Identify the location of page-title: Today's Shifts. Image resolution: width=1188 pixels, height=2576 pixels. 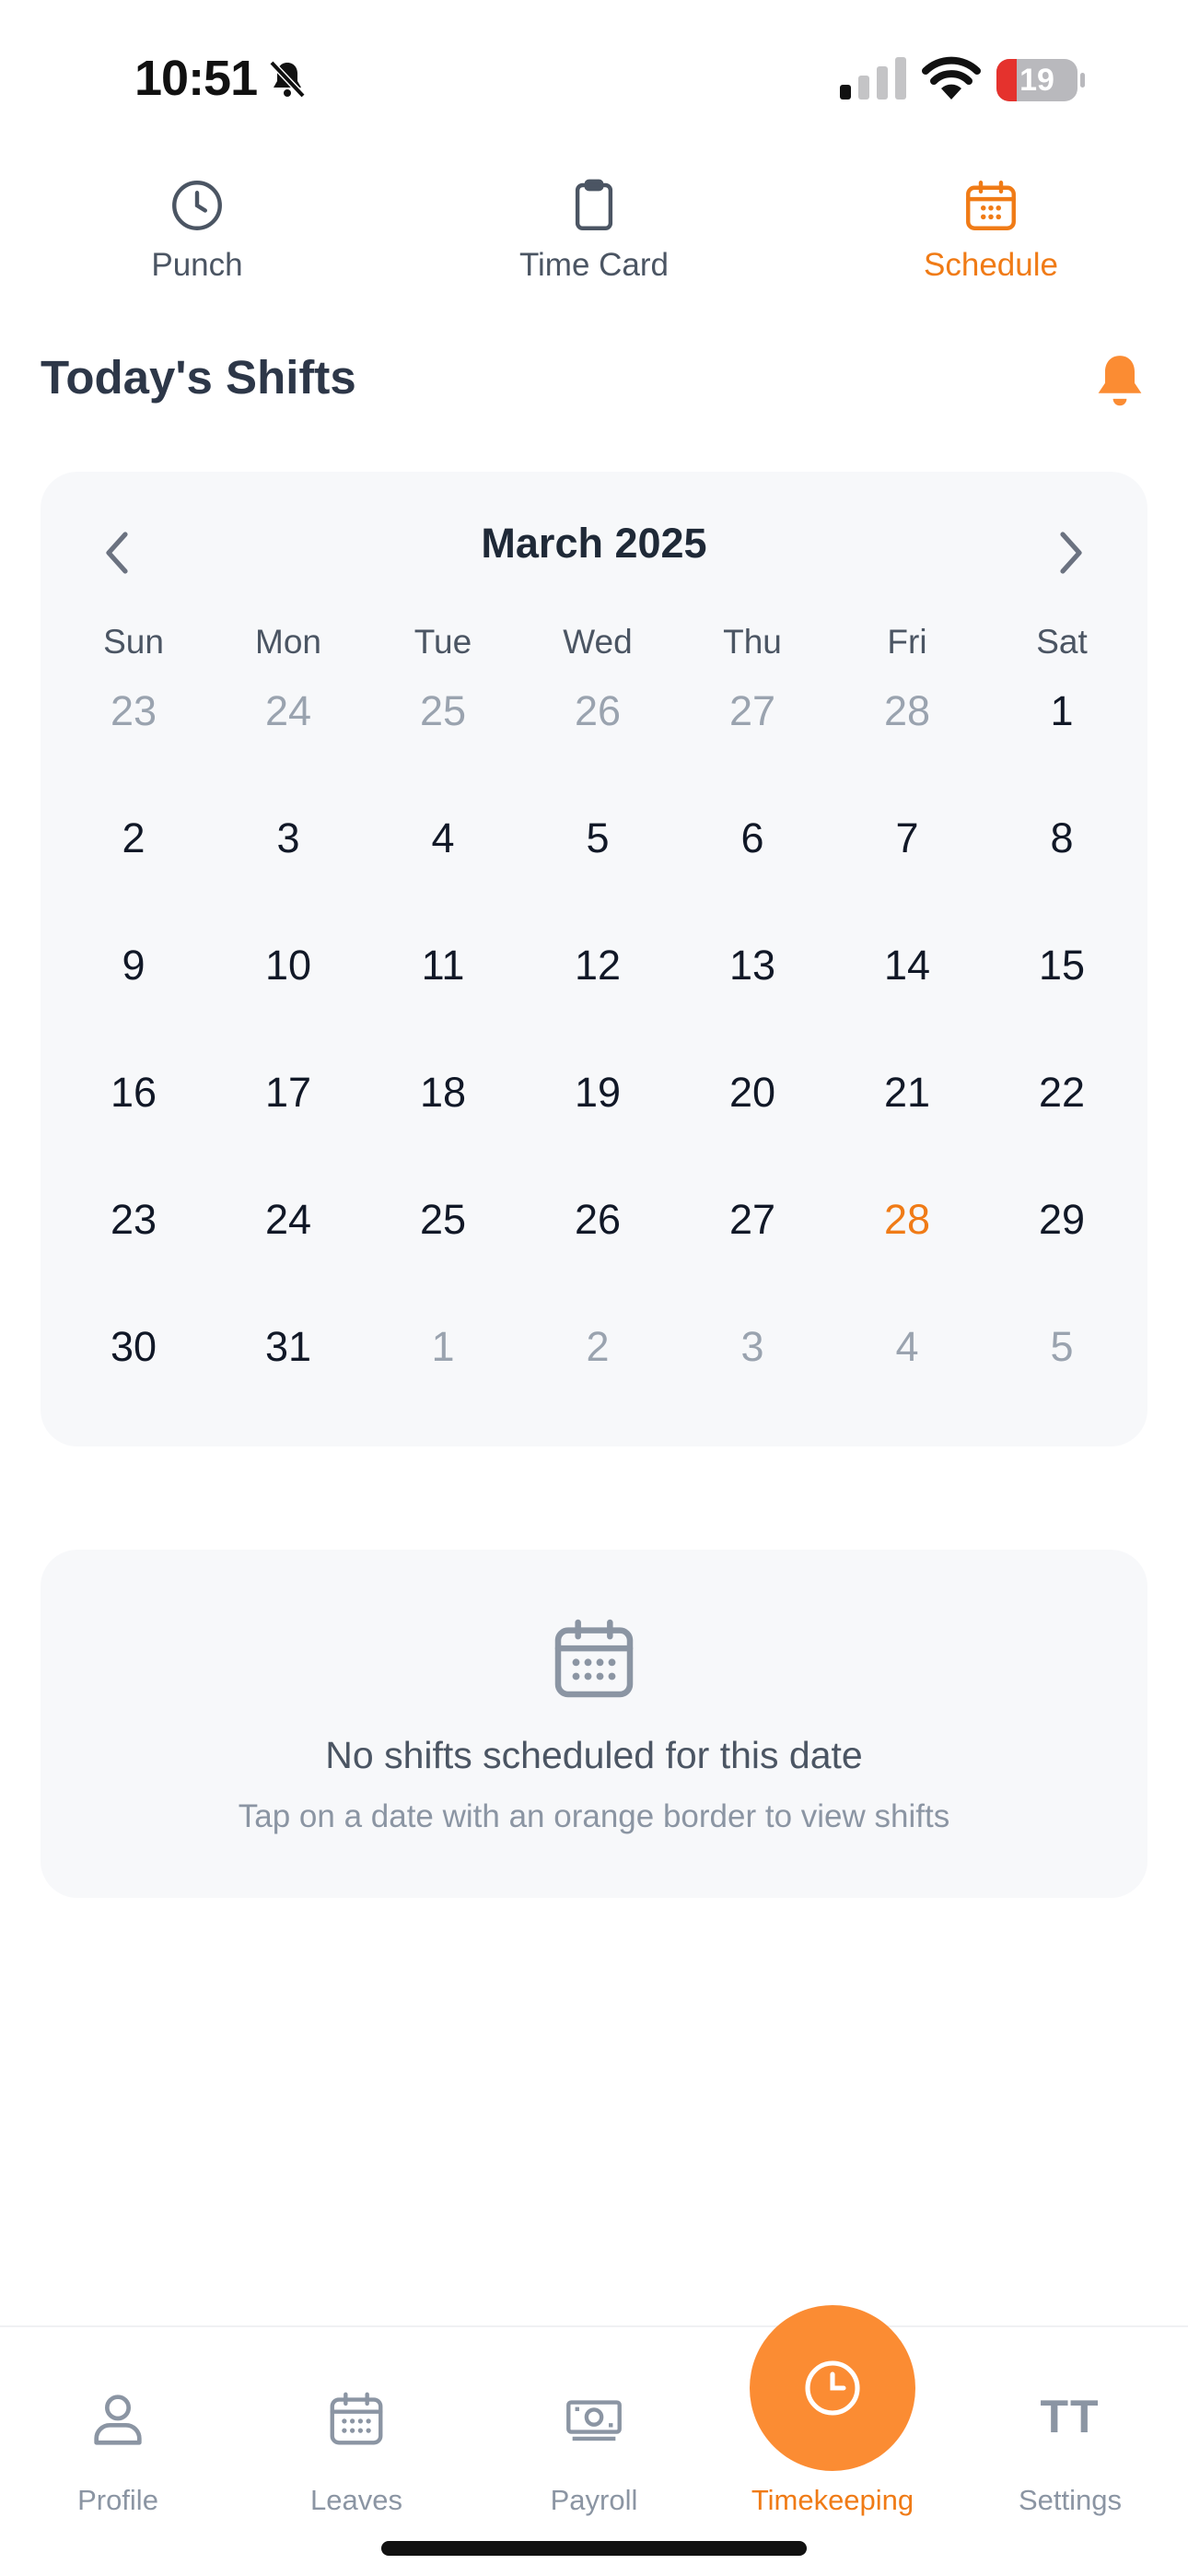
(198, 377).